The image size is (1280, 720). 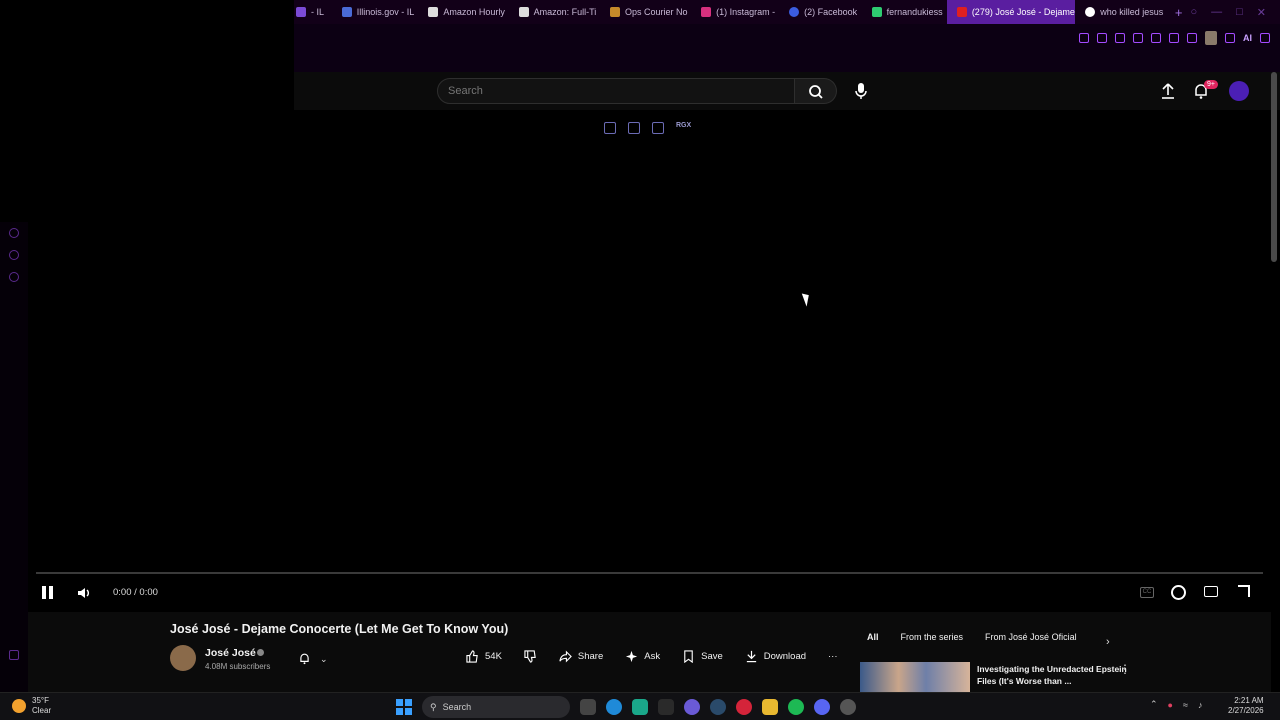 I want to click on play-icon, so click(x=1138, y=38).